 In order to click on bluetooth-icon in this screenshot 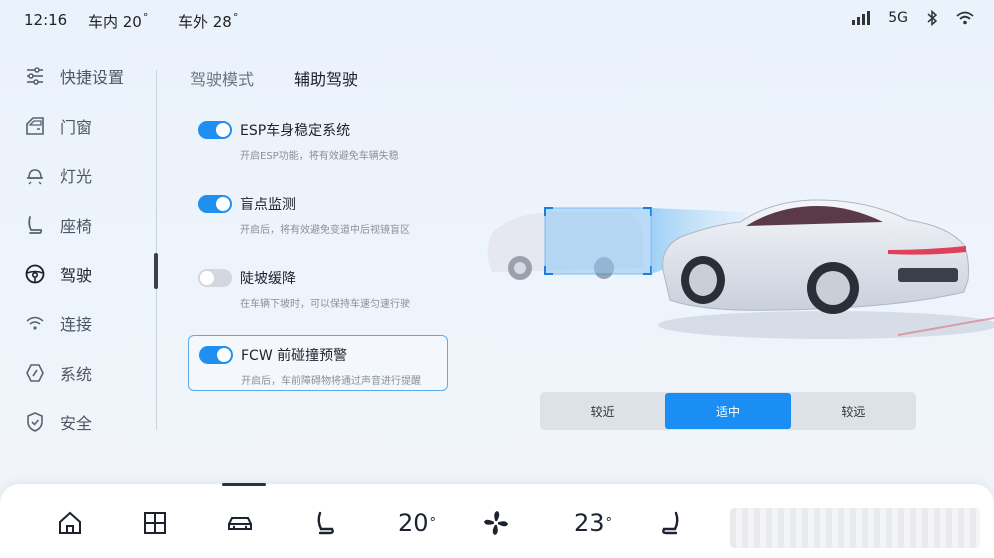, I will do `click(932, 18)`.